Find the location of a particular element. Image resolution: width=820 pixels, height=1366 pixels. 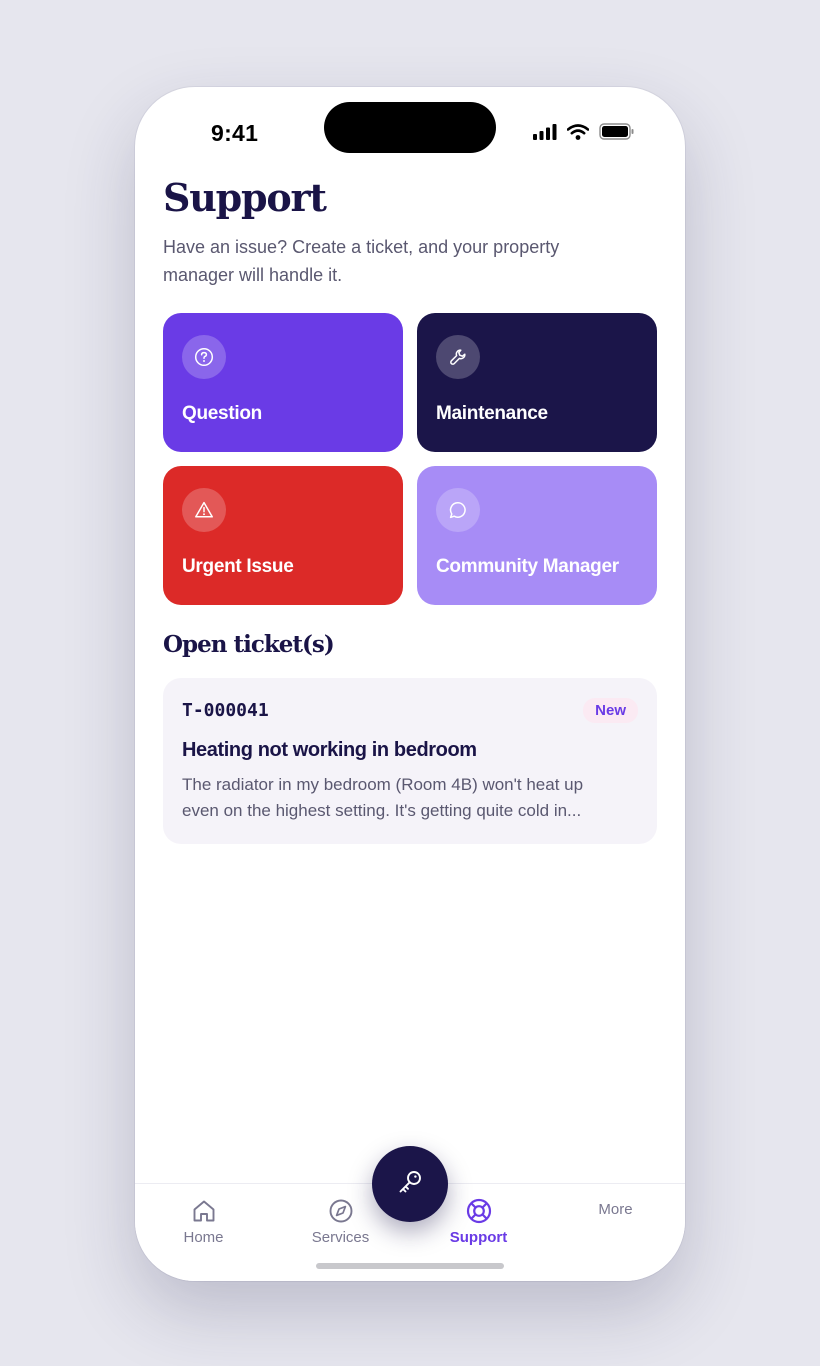

tab-home: Home is located at coordinates (203, 1224).